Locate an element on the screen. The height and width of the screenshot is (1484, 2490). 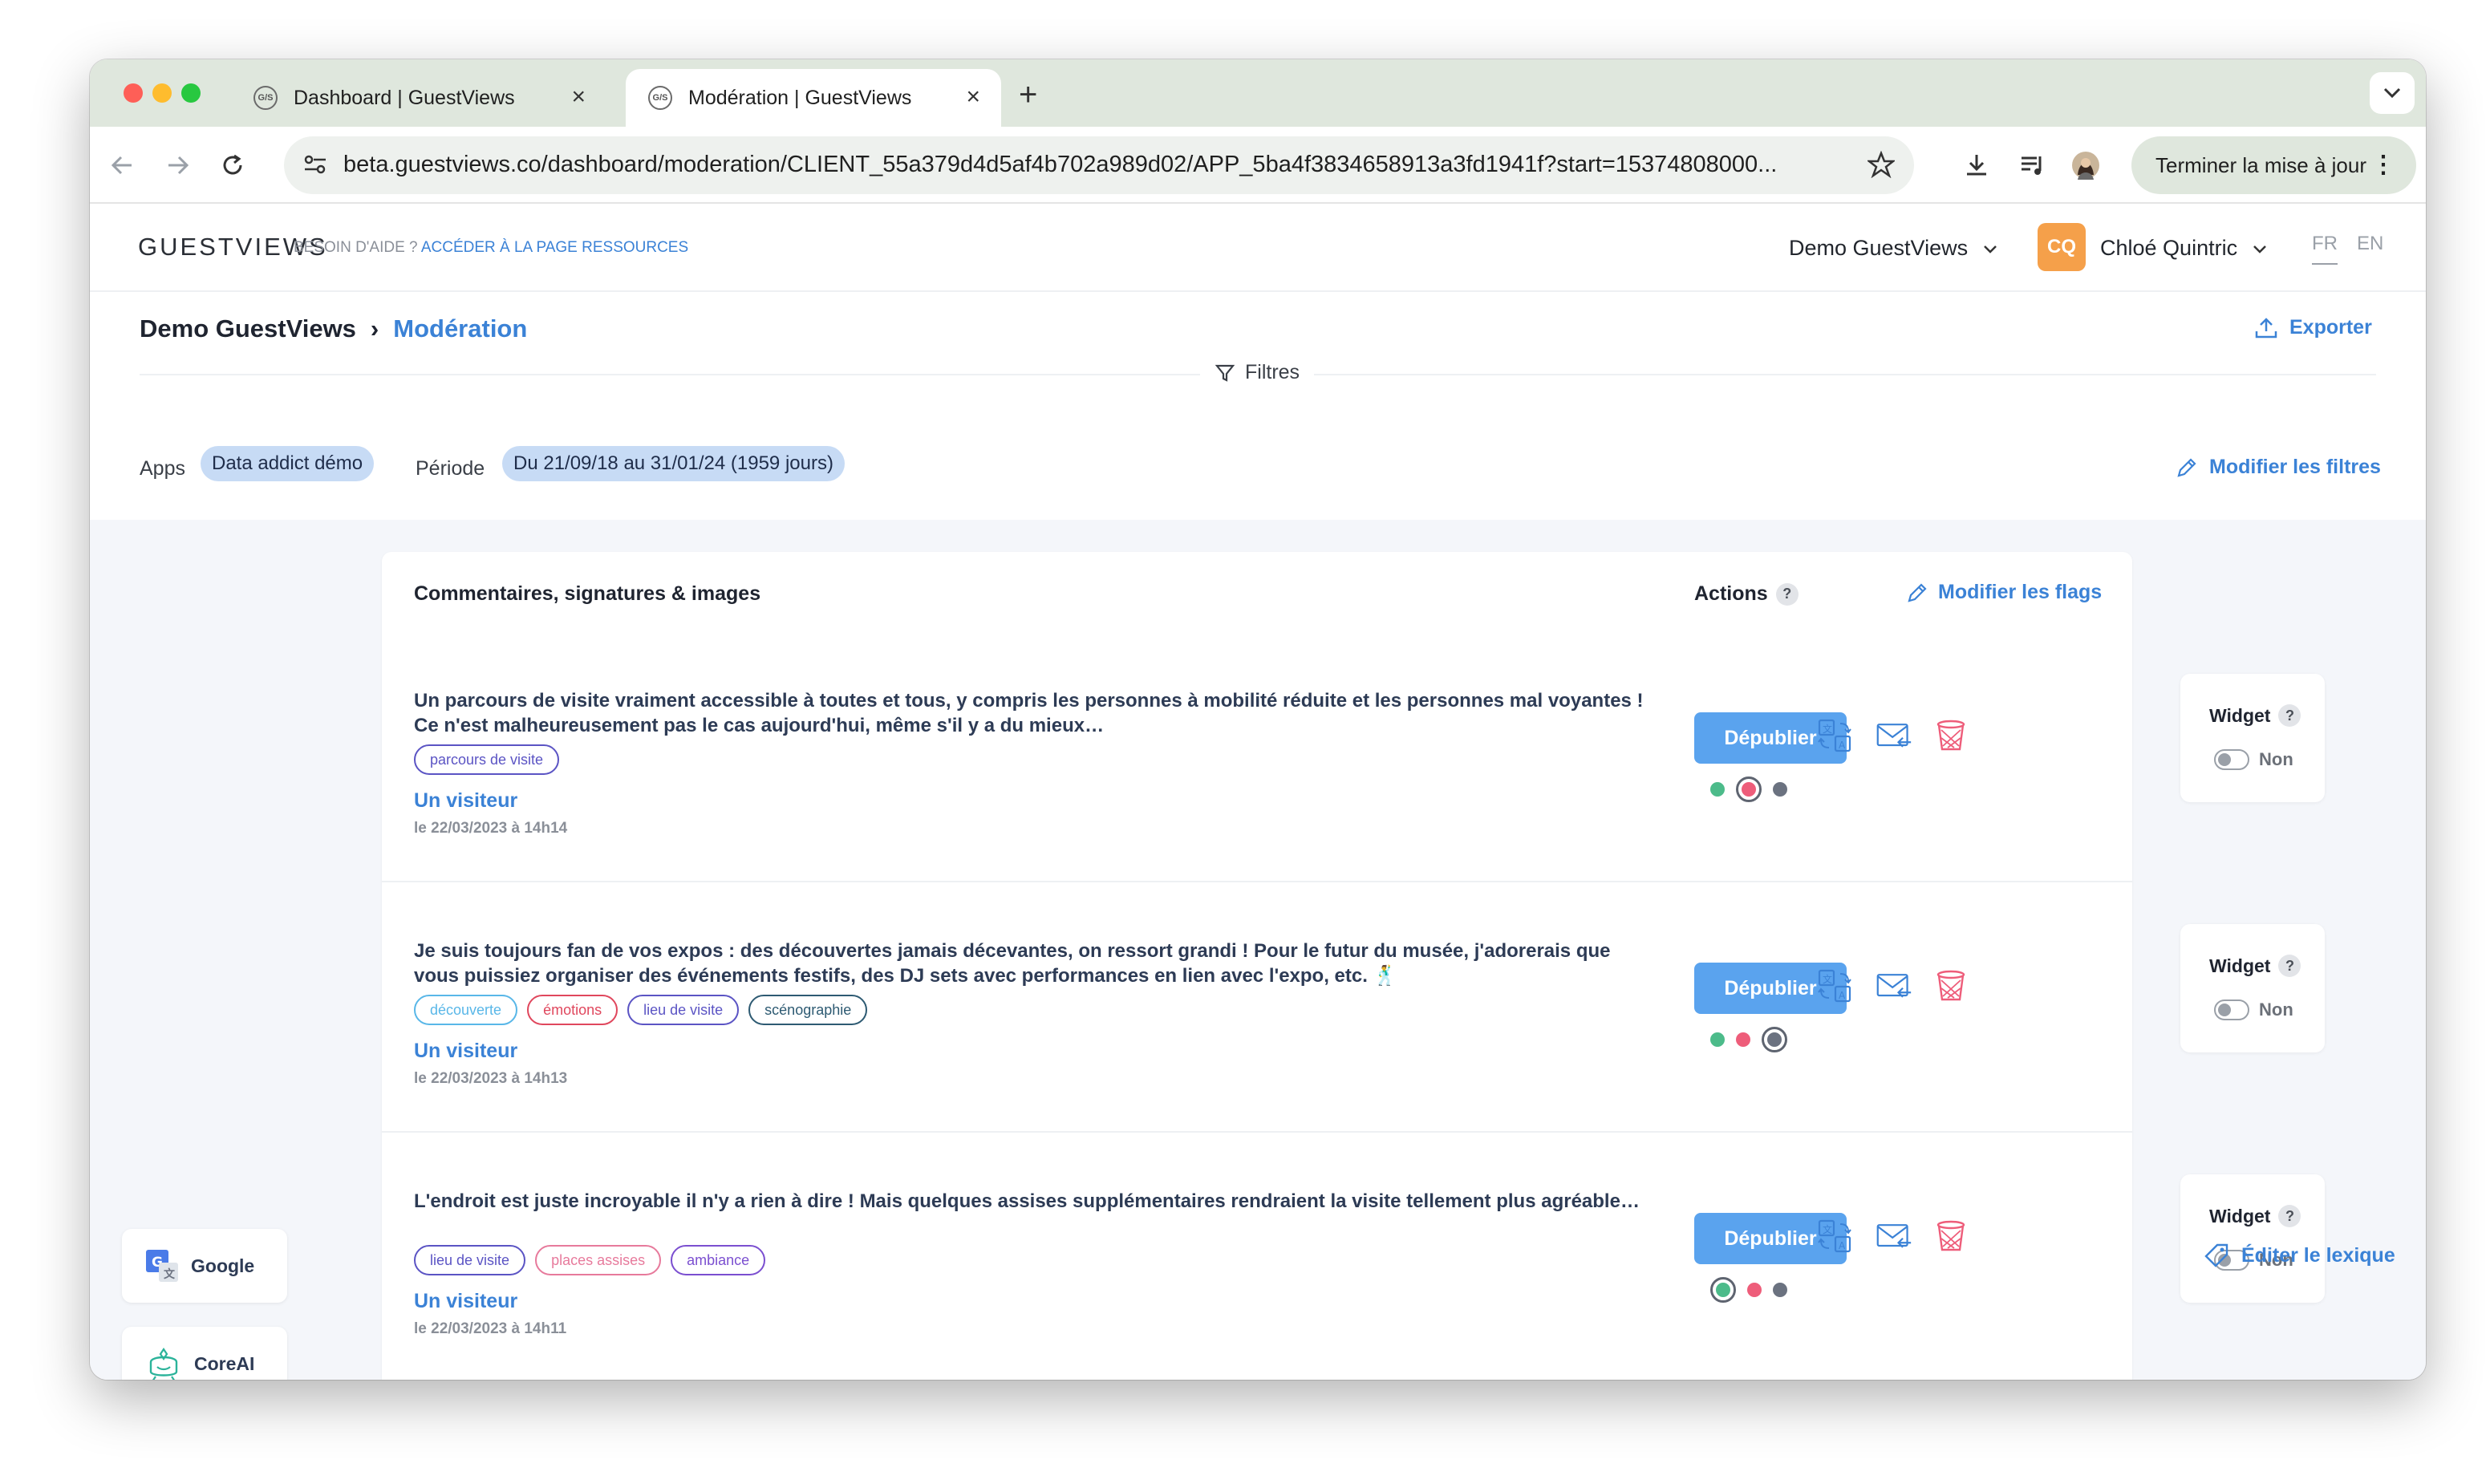
maximize-window-button is located at coordinates (191, 93).